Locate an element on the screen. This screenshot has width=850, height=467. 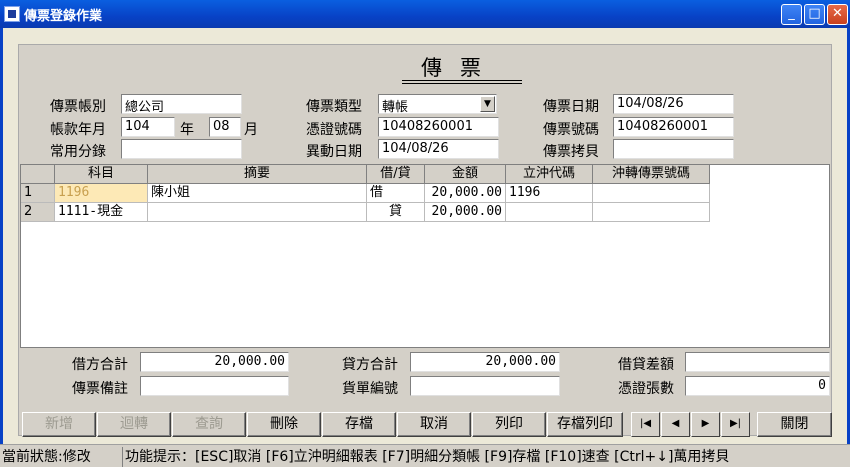
month-unit-label: 月 is located at coordinates (251, 130).